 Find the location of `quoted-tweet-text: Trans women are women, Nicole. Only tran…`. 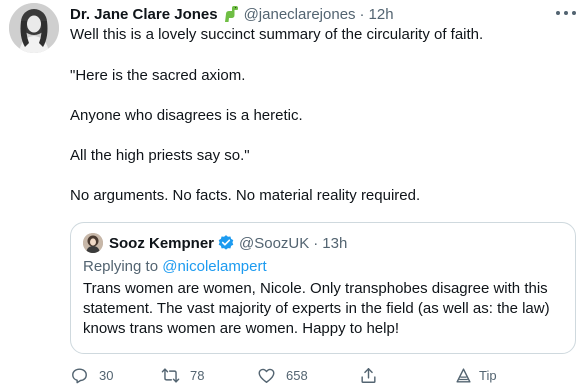

quoted-tweet-text: Trans women are women, Nicole. Only tran… is located at coordinates (326, 309).